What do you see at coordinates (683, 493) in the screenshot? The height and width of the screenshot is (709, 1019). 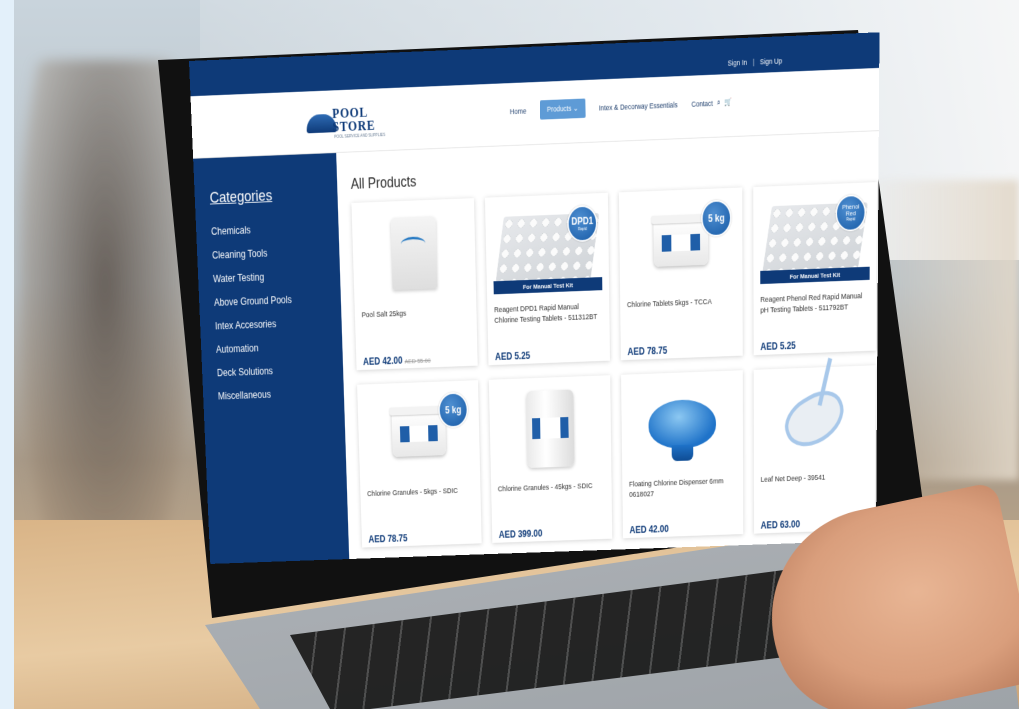 I see `product-name: Floating Chlorine Dispenser 6mm 0618027` at bounding box center [683, 493].